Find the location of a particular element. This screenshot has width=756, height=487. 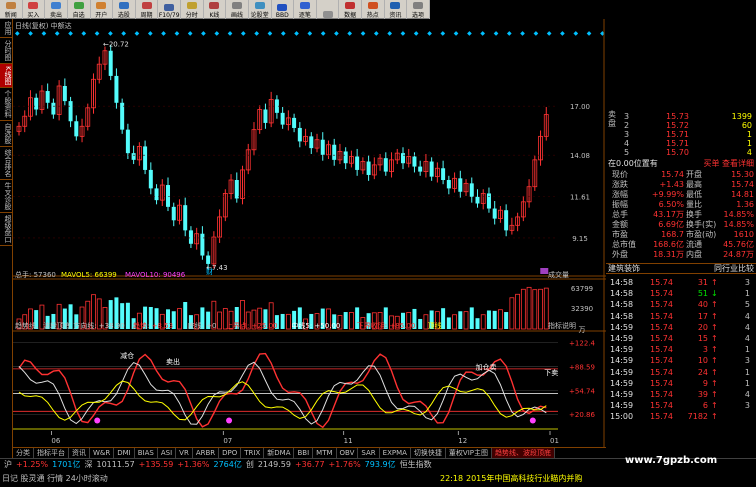

stat-value: 6.69亿 is located at coordinates (671, 224).